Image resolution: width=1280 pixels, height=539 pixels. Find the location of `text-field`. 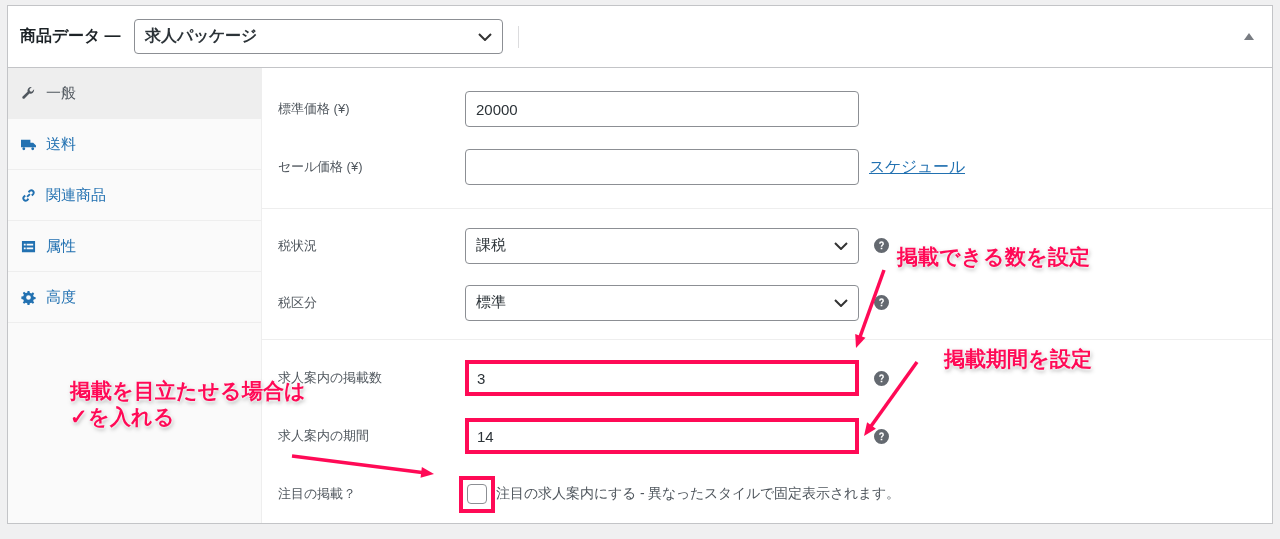

text-field is located at coordinates (662, 167).